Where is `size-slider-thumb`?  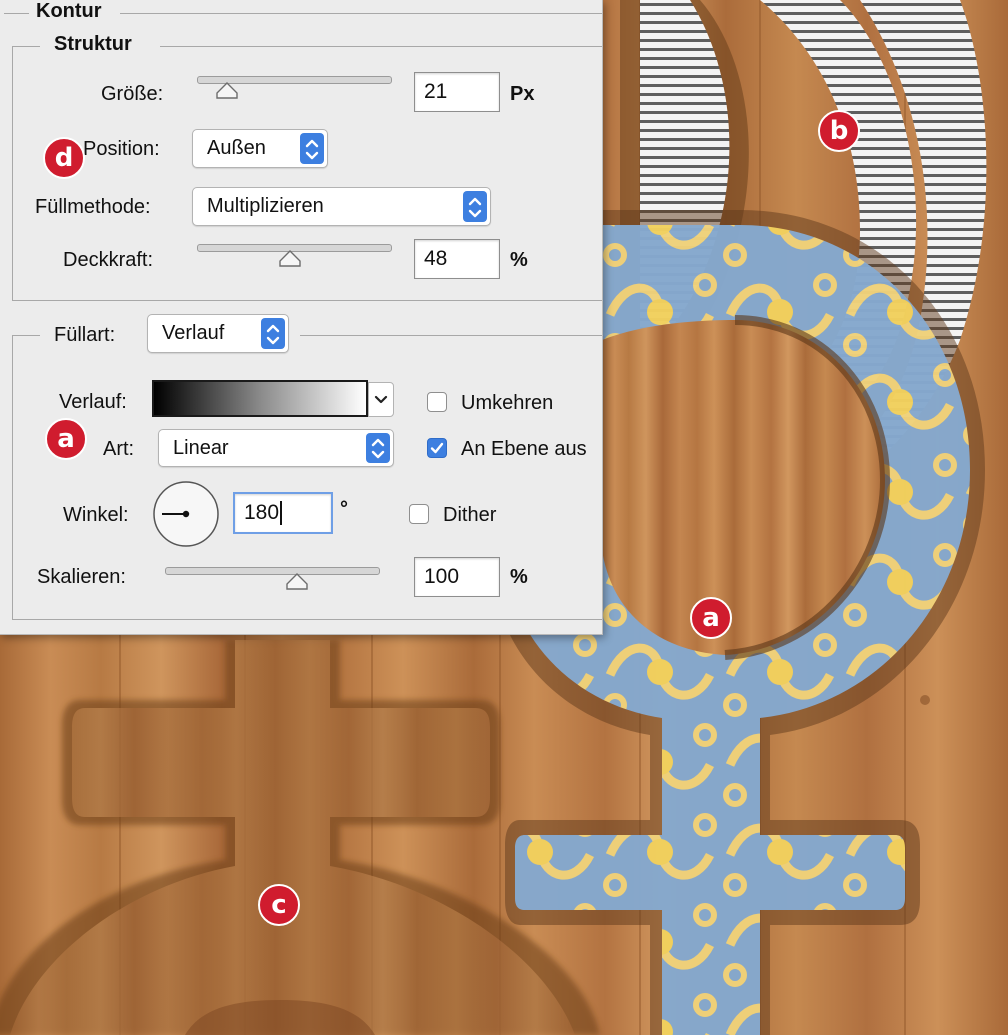 size-slider-thumb is located at coordinates (227, 91).